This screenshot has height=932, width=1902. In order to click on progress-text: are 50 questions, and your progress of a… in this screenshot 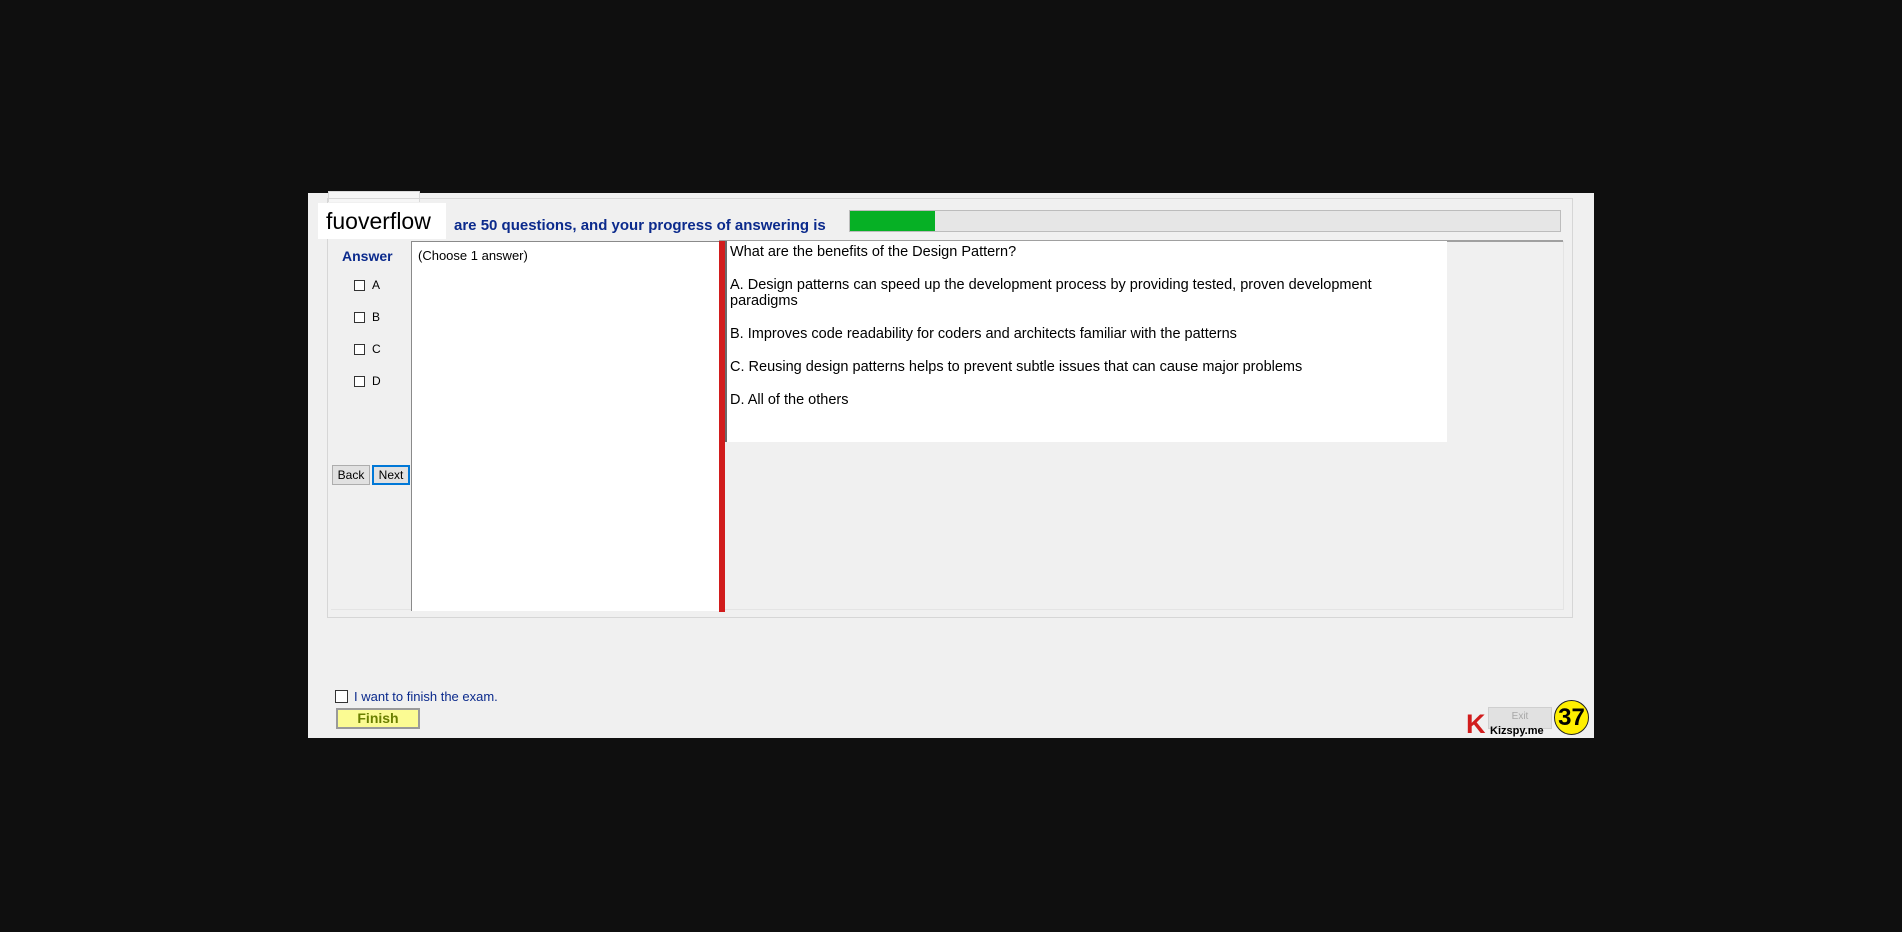, I will do `click(640, 225)`.